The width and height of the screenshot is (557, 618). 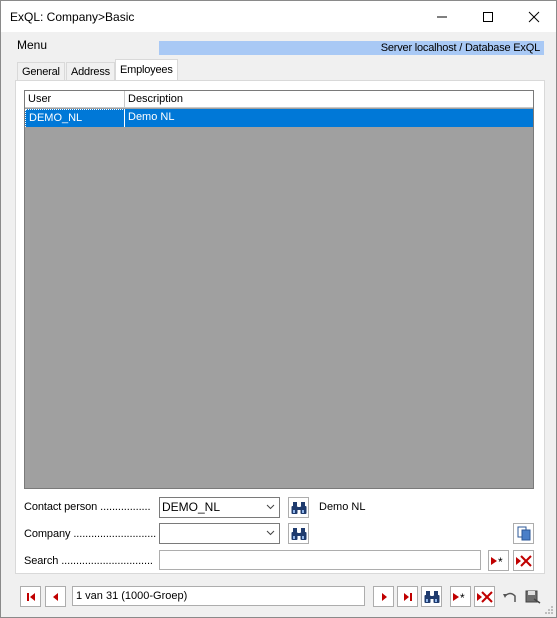 I want to click on table-row: DEMO_NL Demo NL, so click(x=279, y=118).